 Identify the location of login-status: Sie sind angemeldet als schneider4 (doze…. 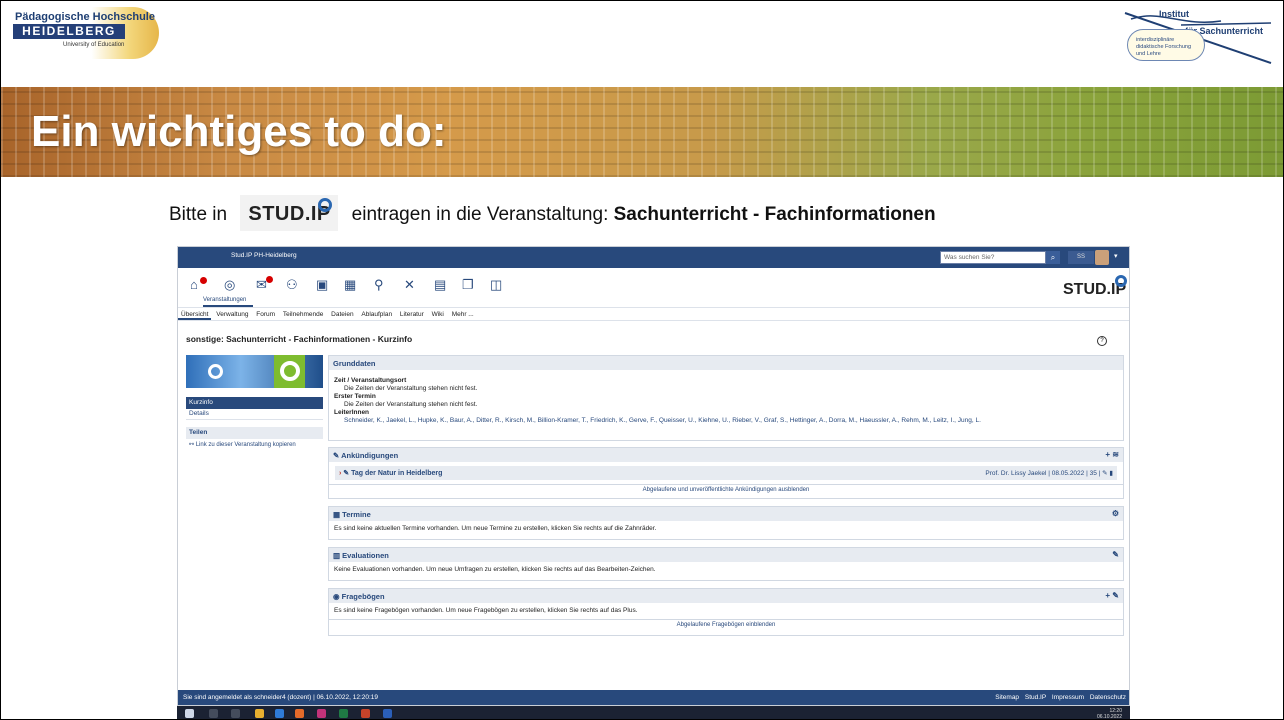
(281, 697).